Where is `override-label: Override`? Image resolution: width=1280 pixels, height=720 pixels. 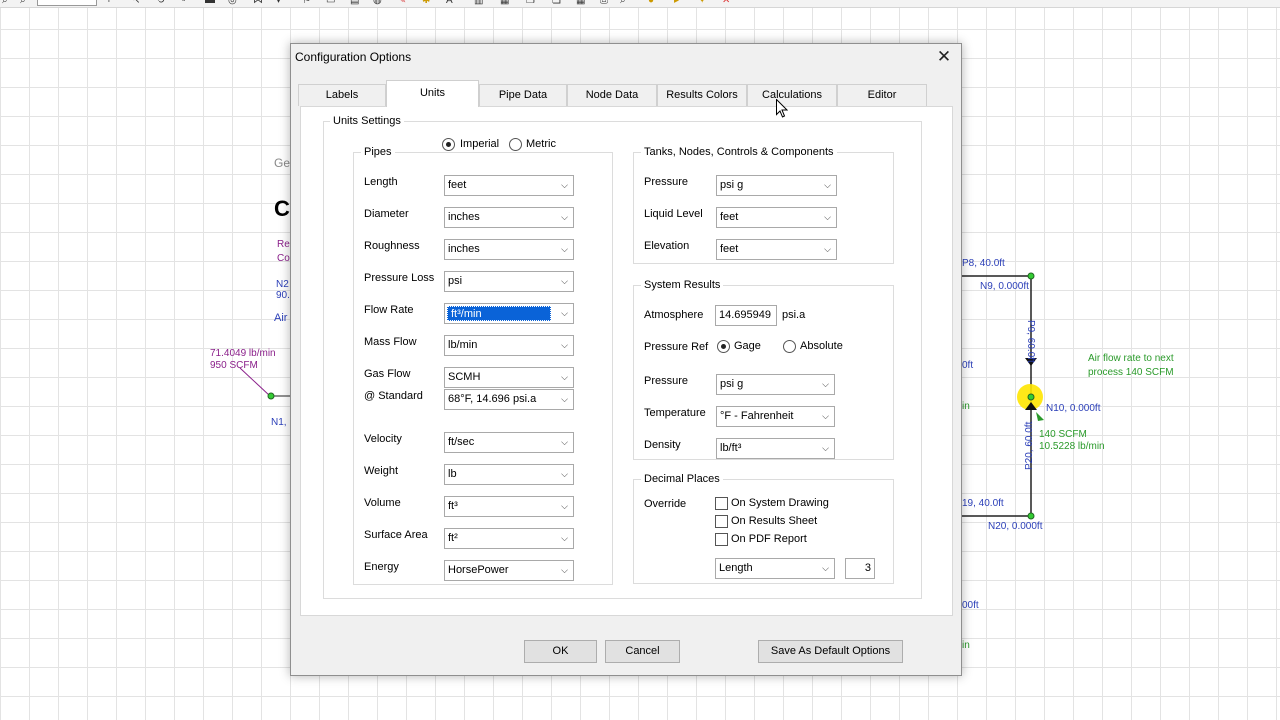 override-label: Override is located at coordinates (665, 504).